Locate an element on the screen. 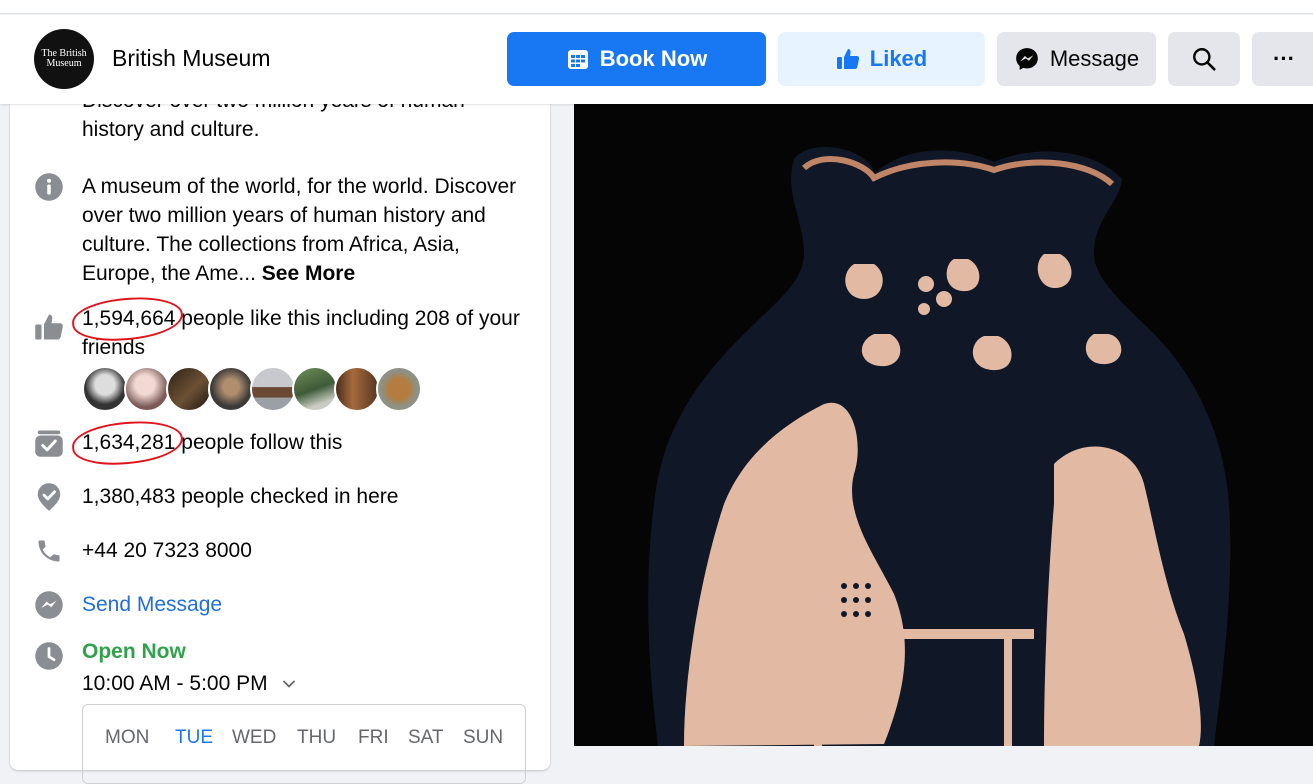 This screenshot has width=1313, height=784. browser-top-strip is located at coordinates (656, 7).